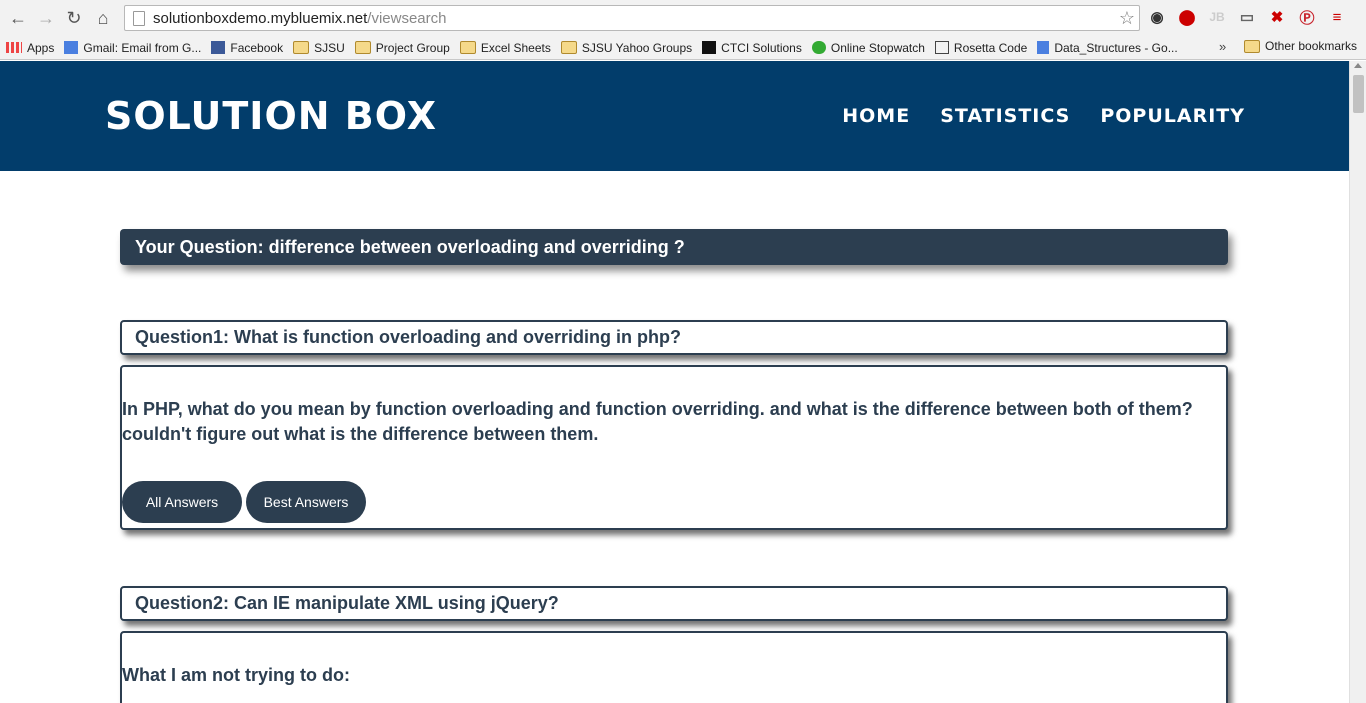 This screenshot has width=1366, height=703. Describe the element at coordinates (941, 47) in the screenshot. I see `rosetta-icon` at that location.